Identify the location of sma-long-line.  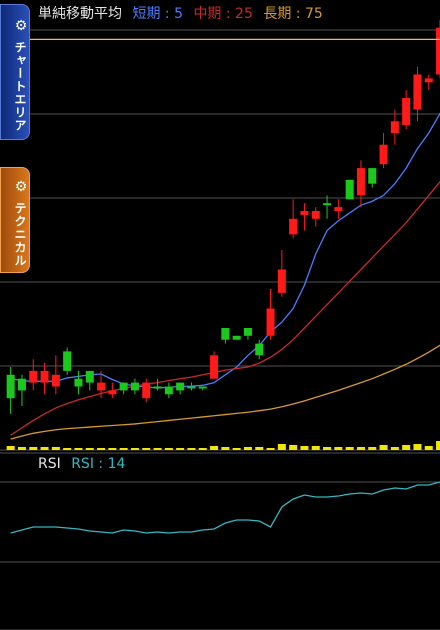
(225, 392).